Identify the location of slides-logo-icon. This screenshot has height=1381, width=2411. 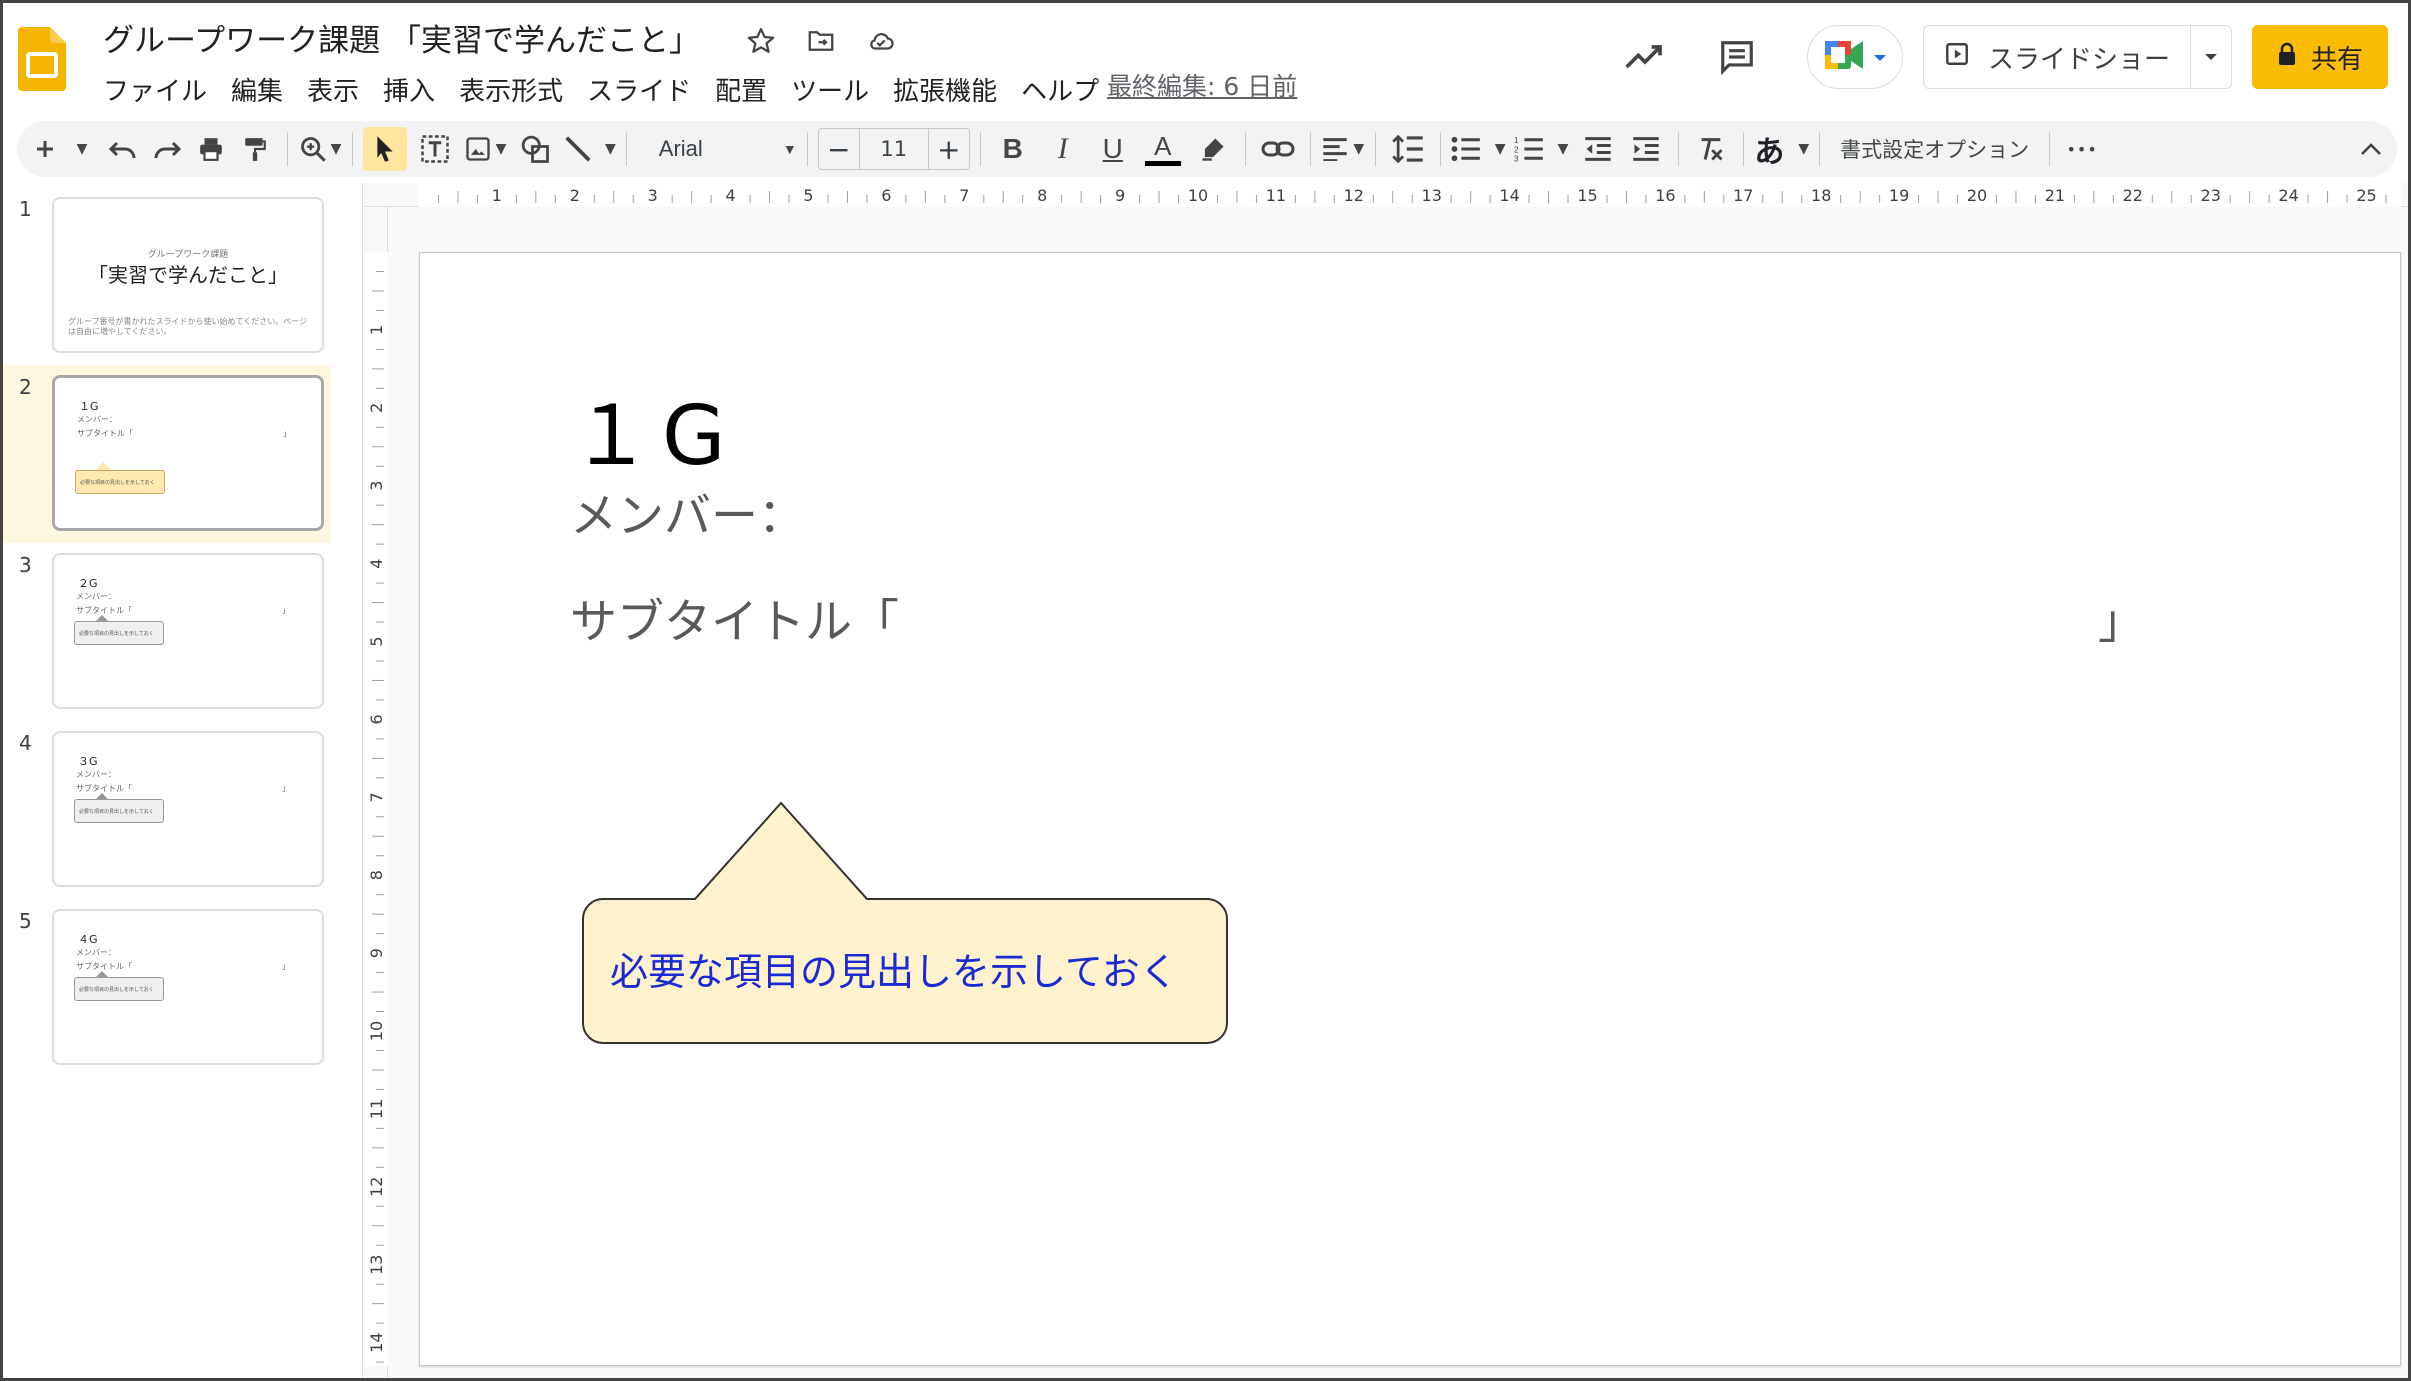
(42, 59).